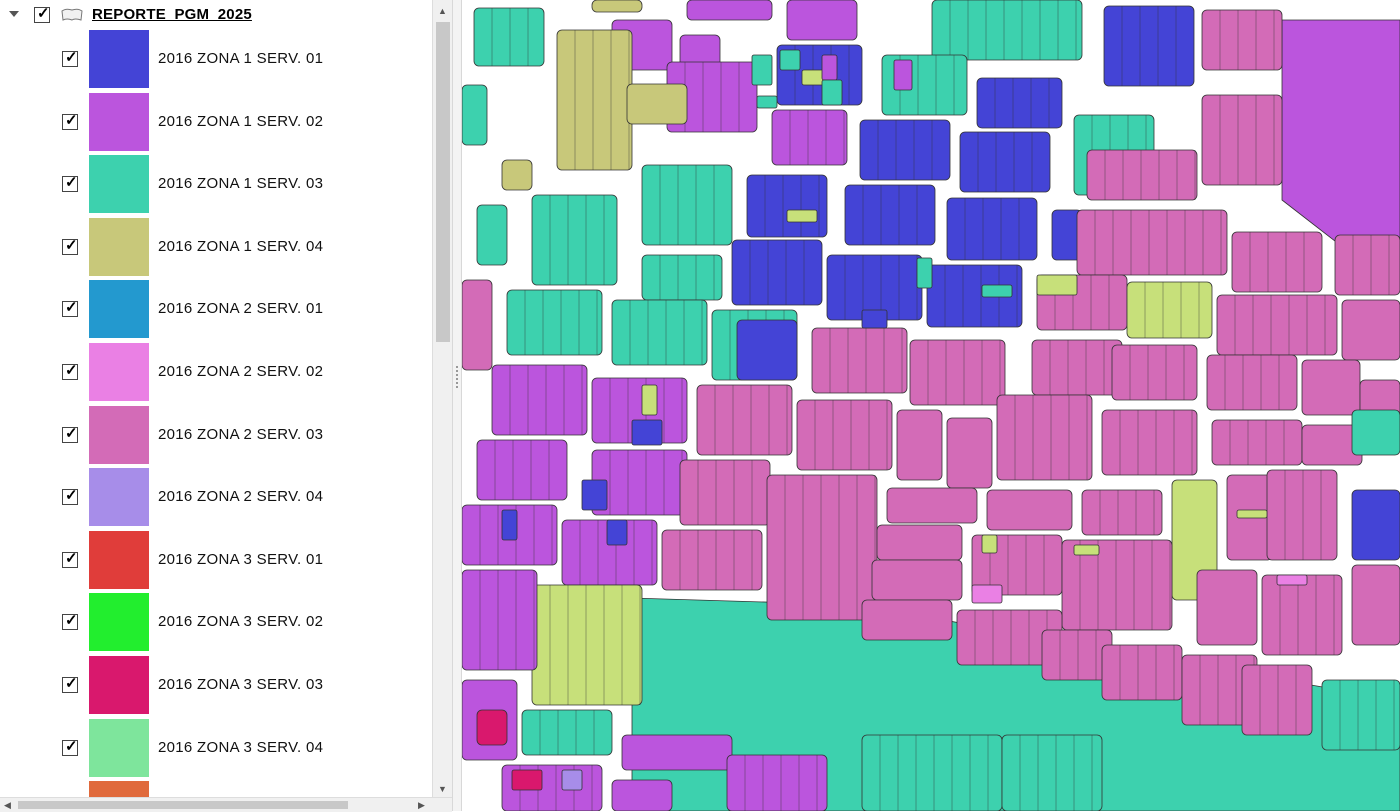  Describe the element at coordinates (442, 789) in the screenshot. I see `scroll-down-icon: ▼` at that location.